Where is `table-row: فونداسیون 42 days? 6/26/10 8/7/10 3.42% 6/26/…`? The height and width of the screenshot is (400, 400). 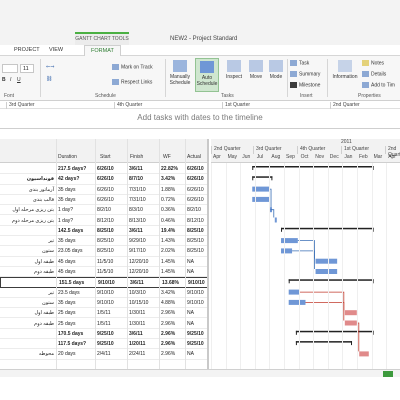
table-row: فونداسیون 42 days? 6/26/10 8/7/10 3.42% 6/26/… is located at coordinates (103, 179).